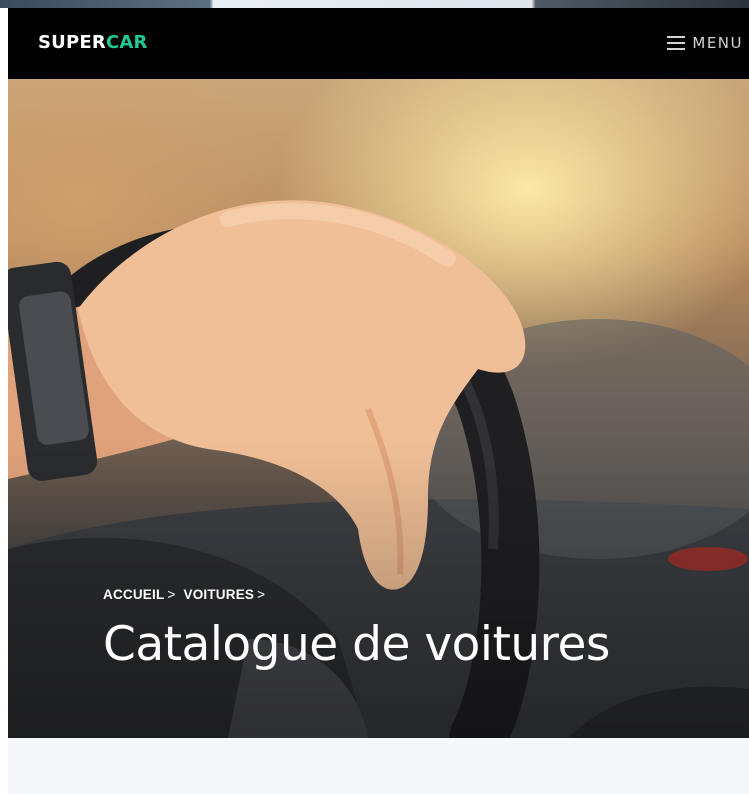 This screenshot has width=749, height=794. What do you see at coordinates (676, 43) in the screenshot?
I see `hamburger-icon` at bounding box center [676, 43].